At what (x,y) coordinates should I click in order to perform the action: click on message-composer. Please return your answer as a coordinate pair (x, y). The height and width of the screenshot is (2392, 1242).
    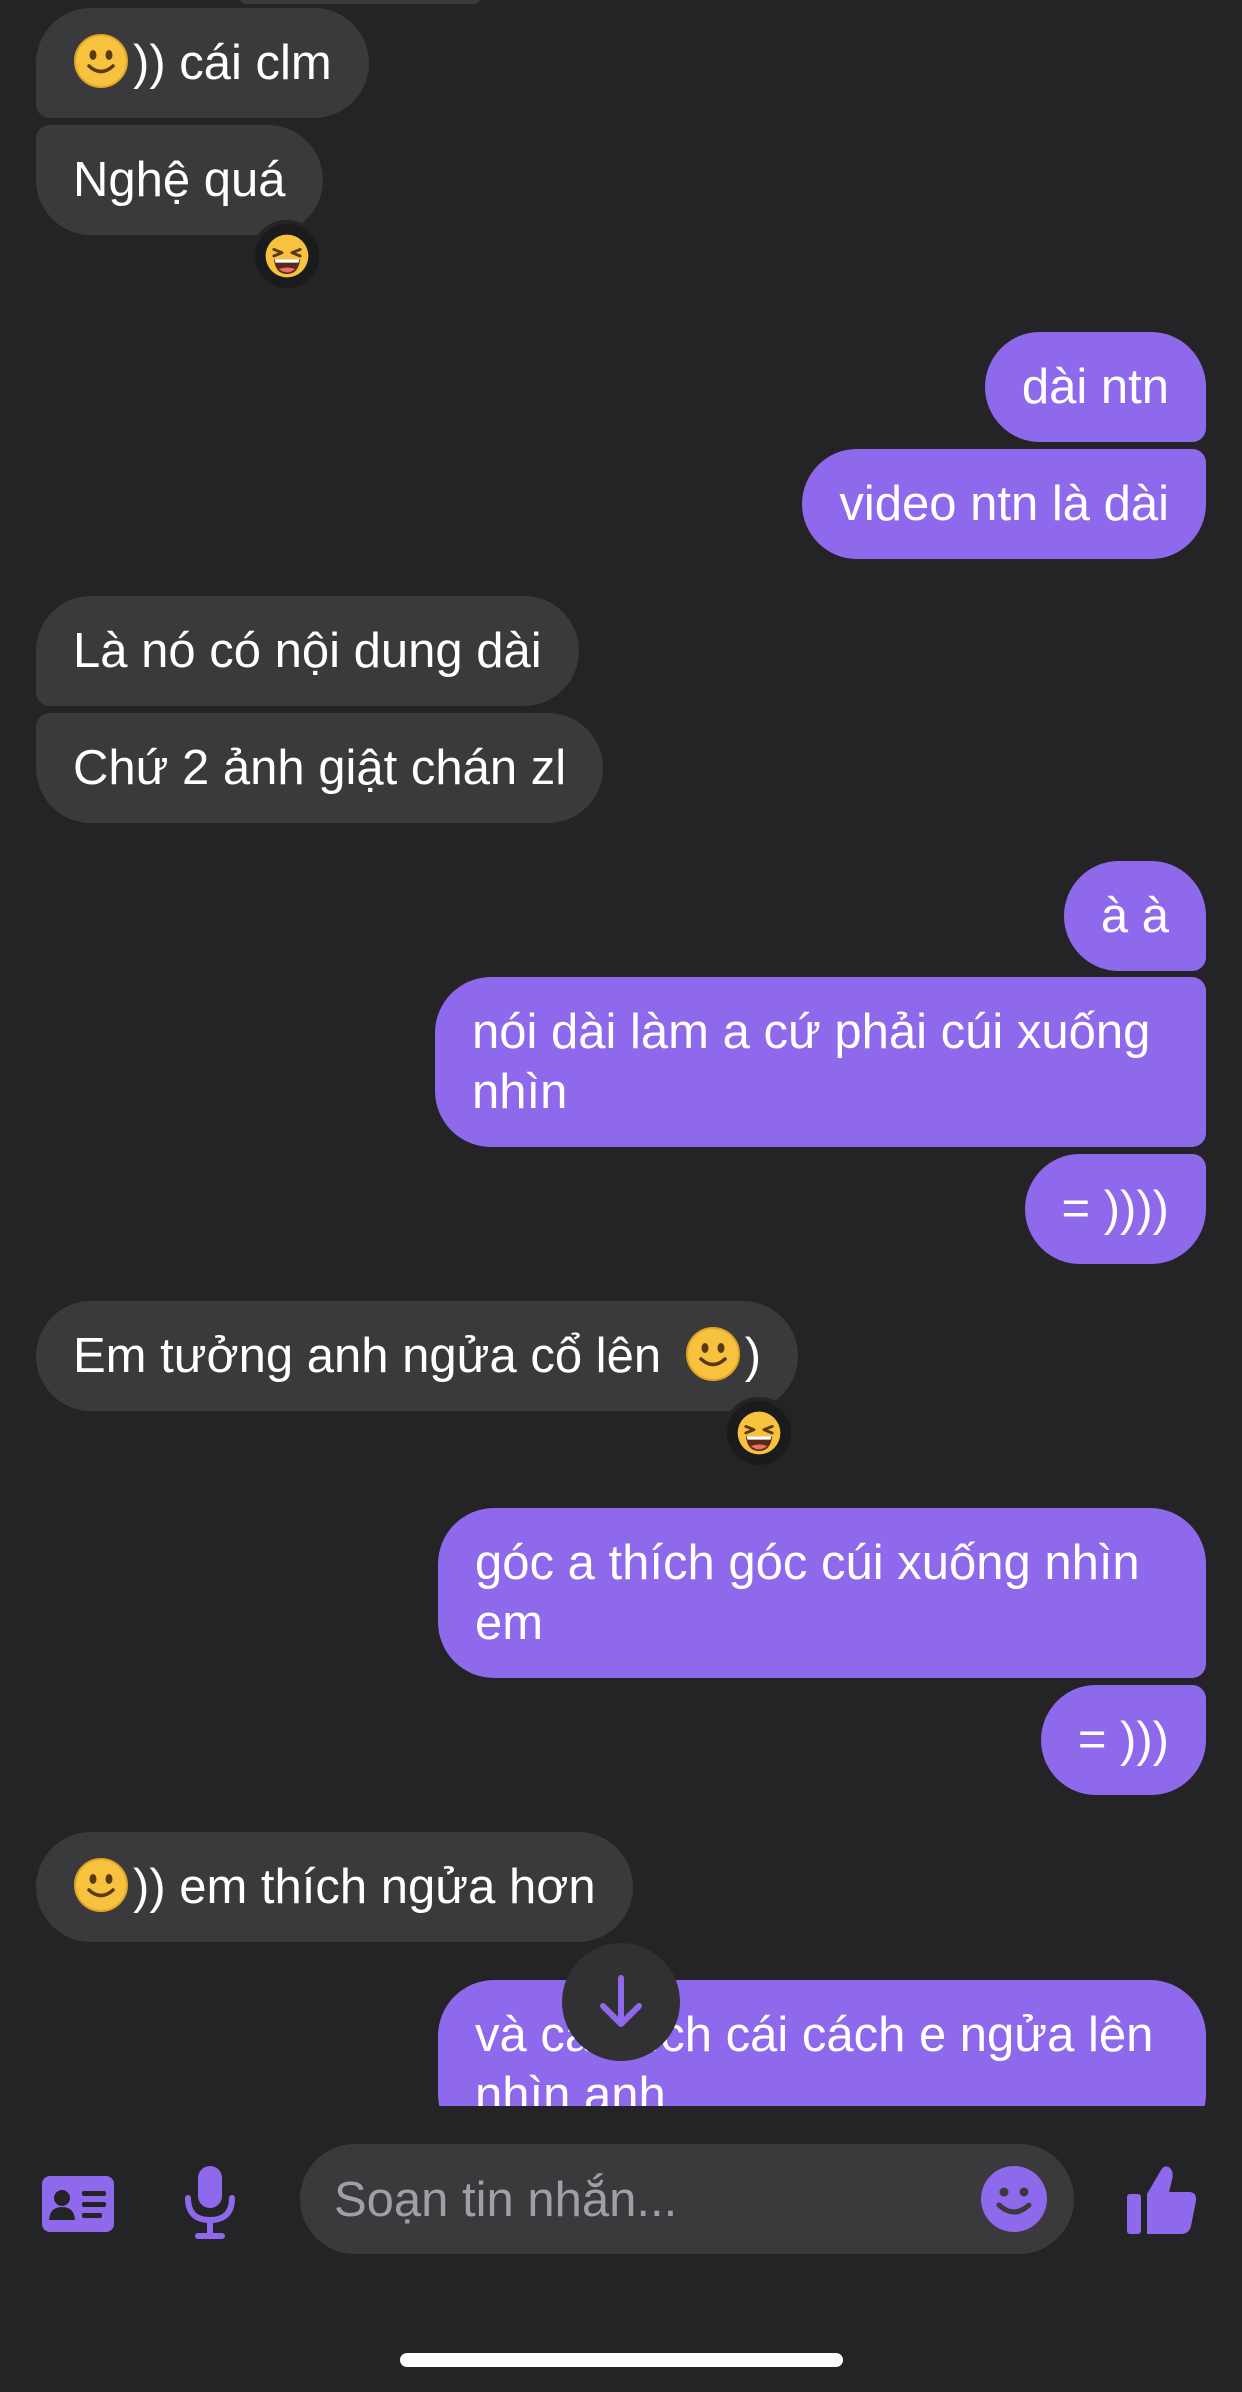
    Looking at the image, I should click on (621, 2249).